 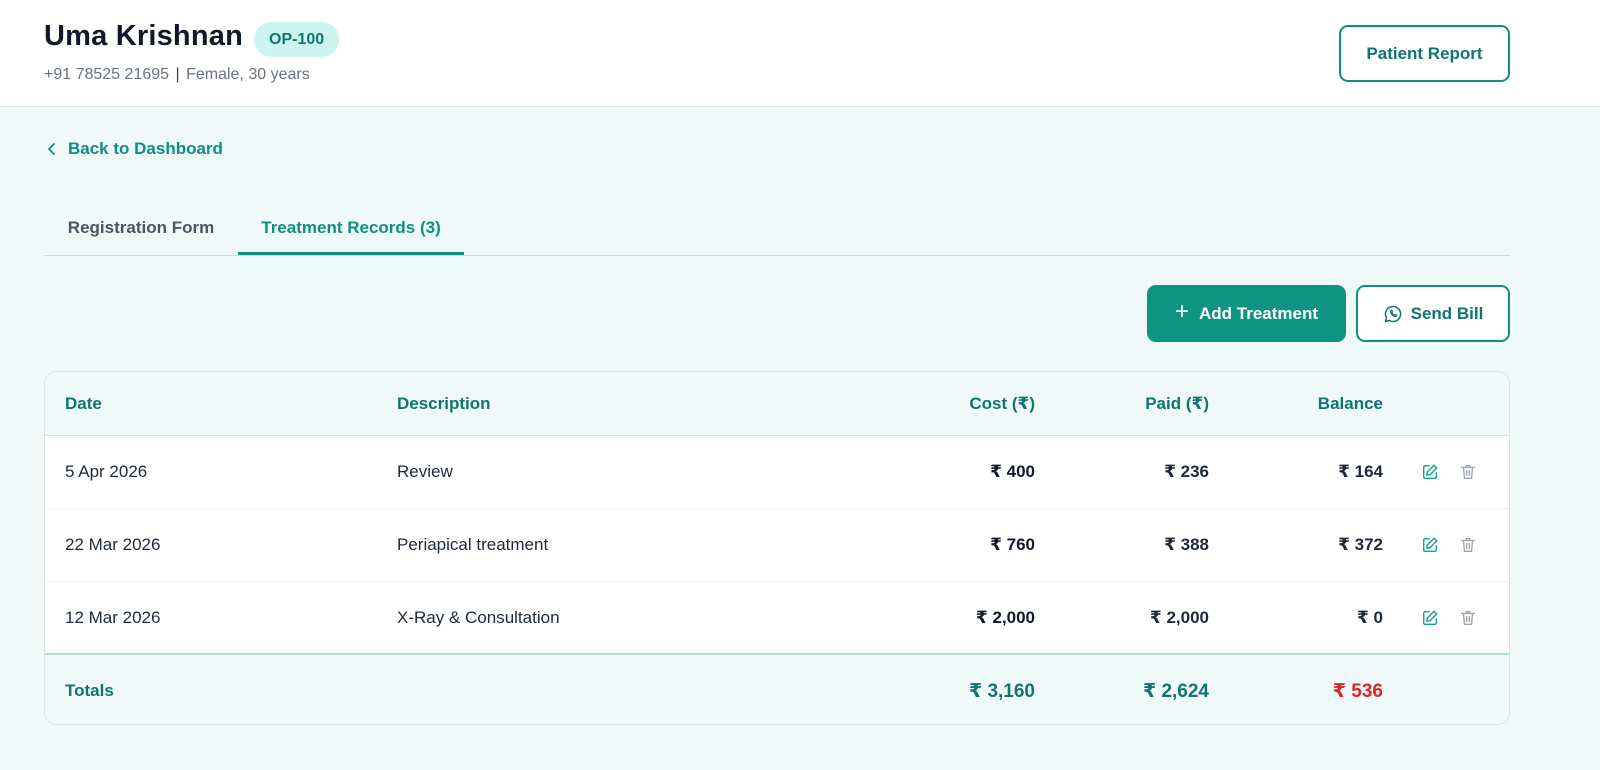 What do you see at coordinates (1001, 691) in the screenshot?
I see `totals-cost: ₹ 3,160` at bounding box center [1001, 691].